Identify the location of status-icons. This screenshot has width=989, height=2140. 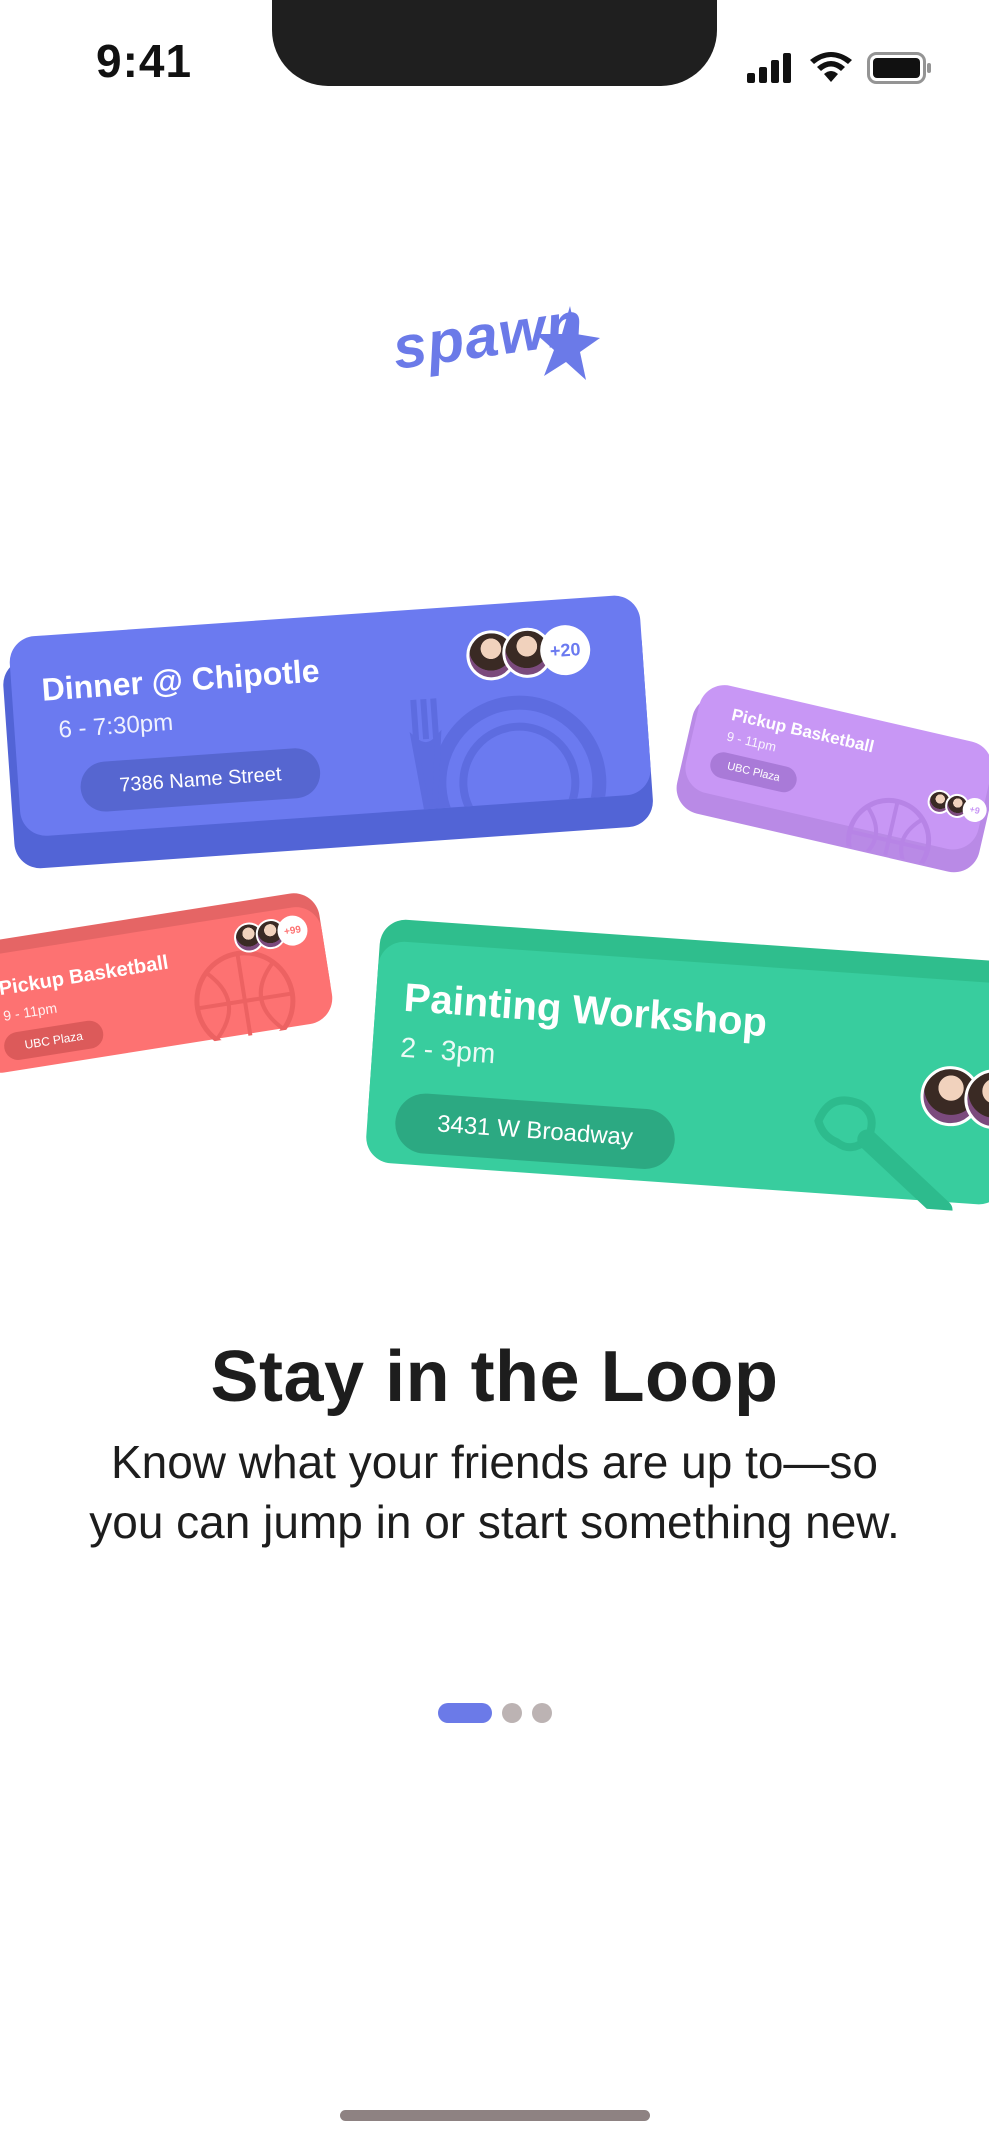
(839, 68).